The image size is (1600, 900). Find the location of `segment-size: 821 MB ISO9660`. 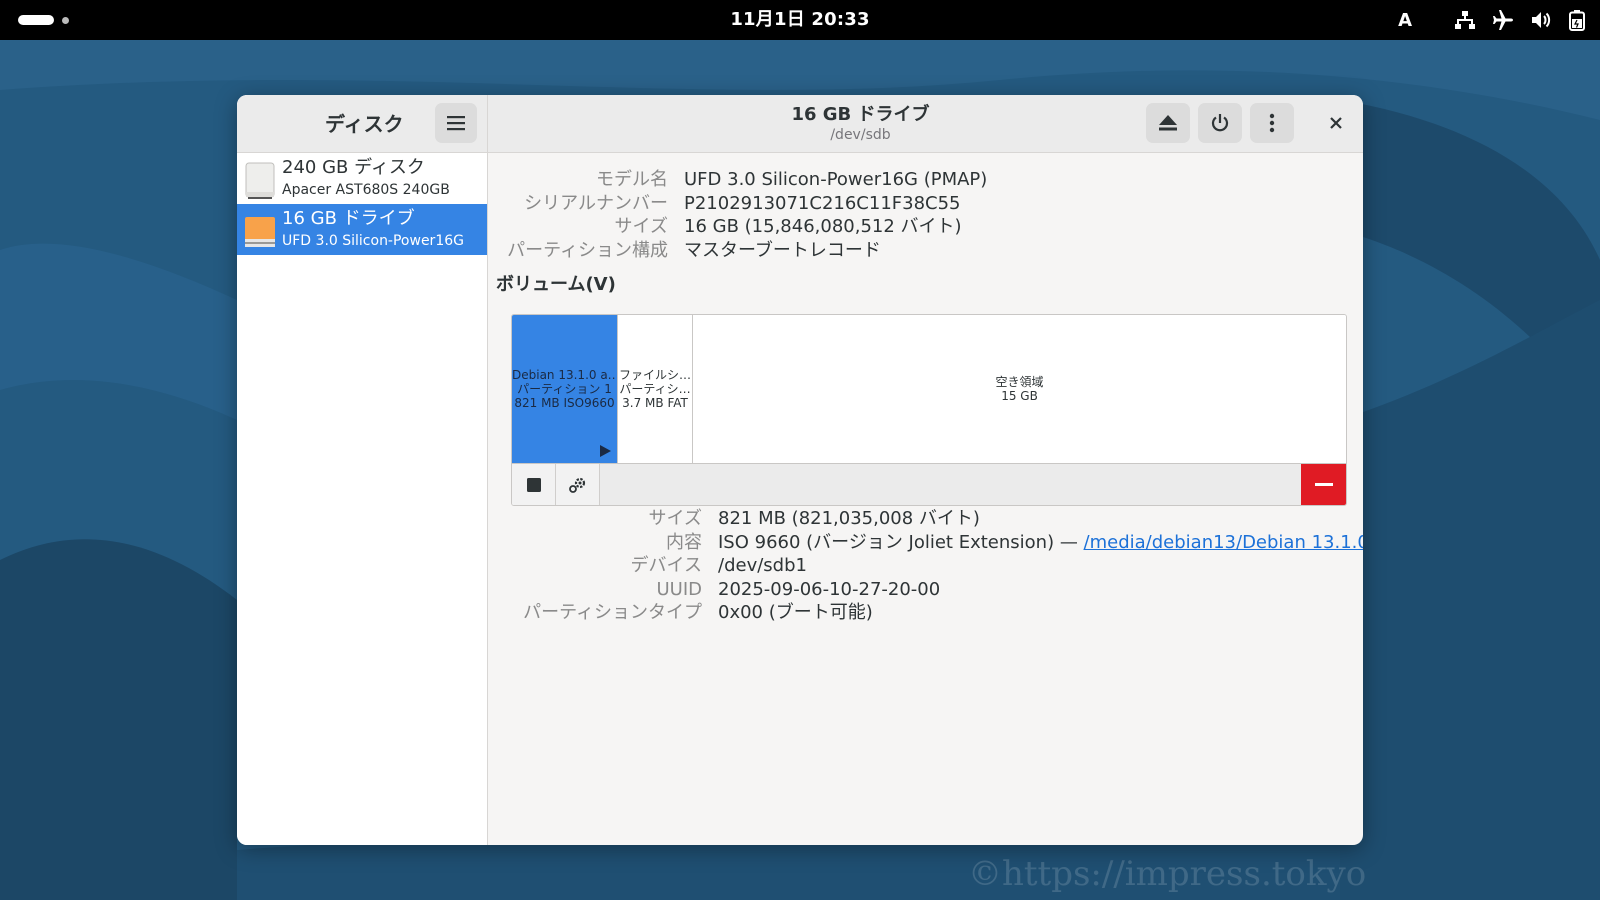

segment-size: 821 MB ISO9660 is located at coordinates (564, 403).